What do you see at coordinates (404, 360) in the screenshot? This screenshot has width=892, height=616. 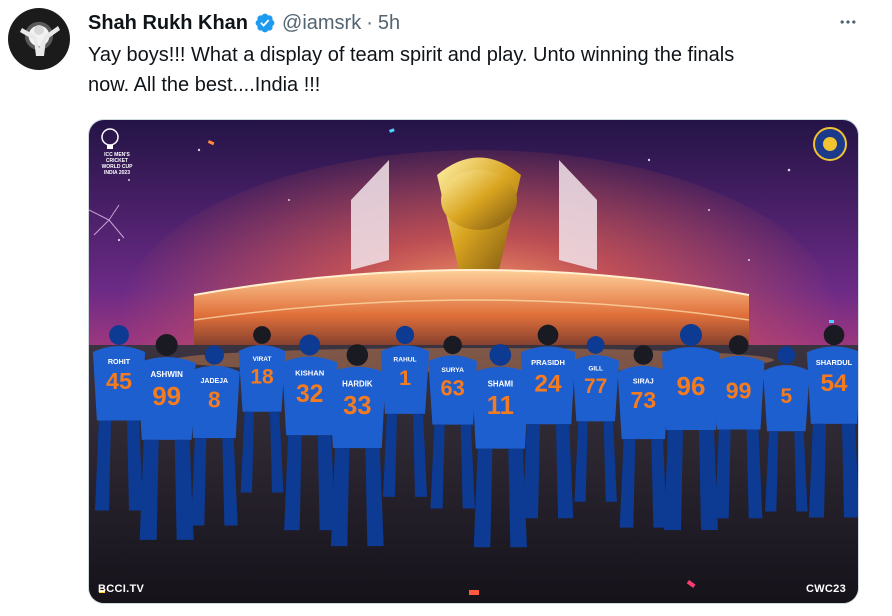 I see `player-name-label: RAHUL` at bounding box center [404, 360].